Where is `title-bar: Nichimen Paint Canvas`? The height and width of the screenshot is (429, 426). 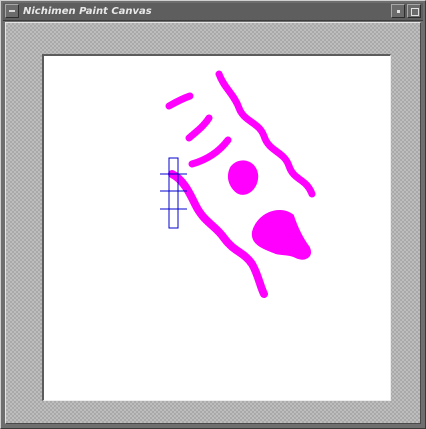 title-bar: Nichimen Paint Canvas is located at coordinates (213, 12).